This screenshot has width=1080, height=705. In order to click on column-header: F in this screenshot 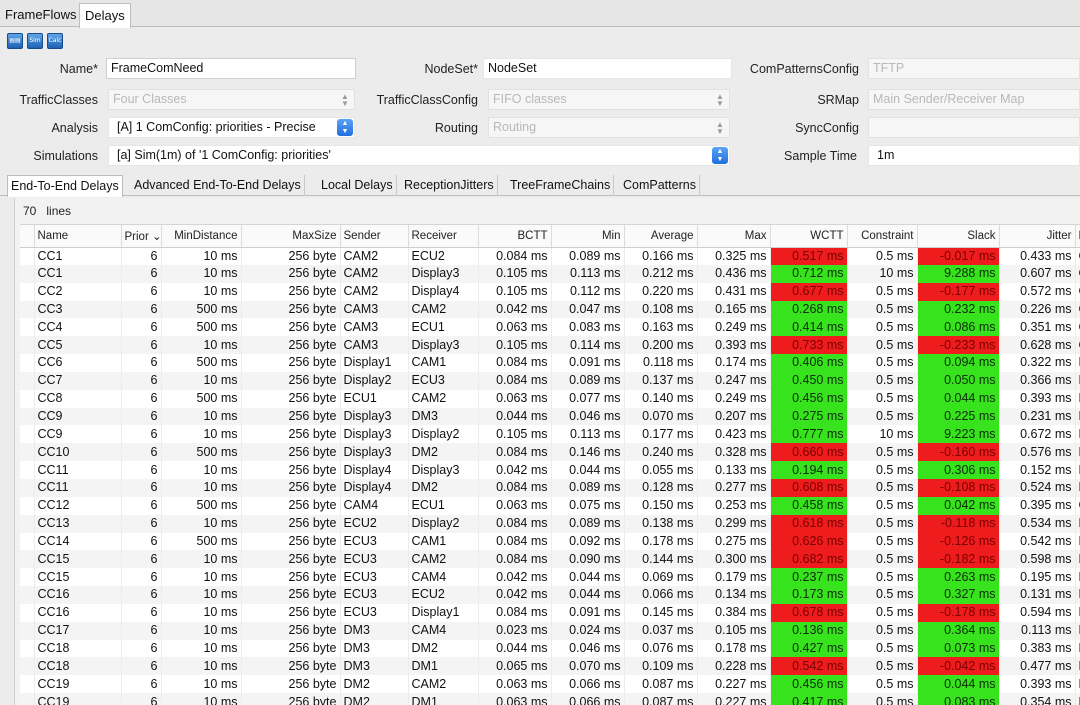, I will do `click(1077, 236)`.